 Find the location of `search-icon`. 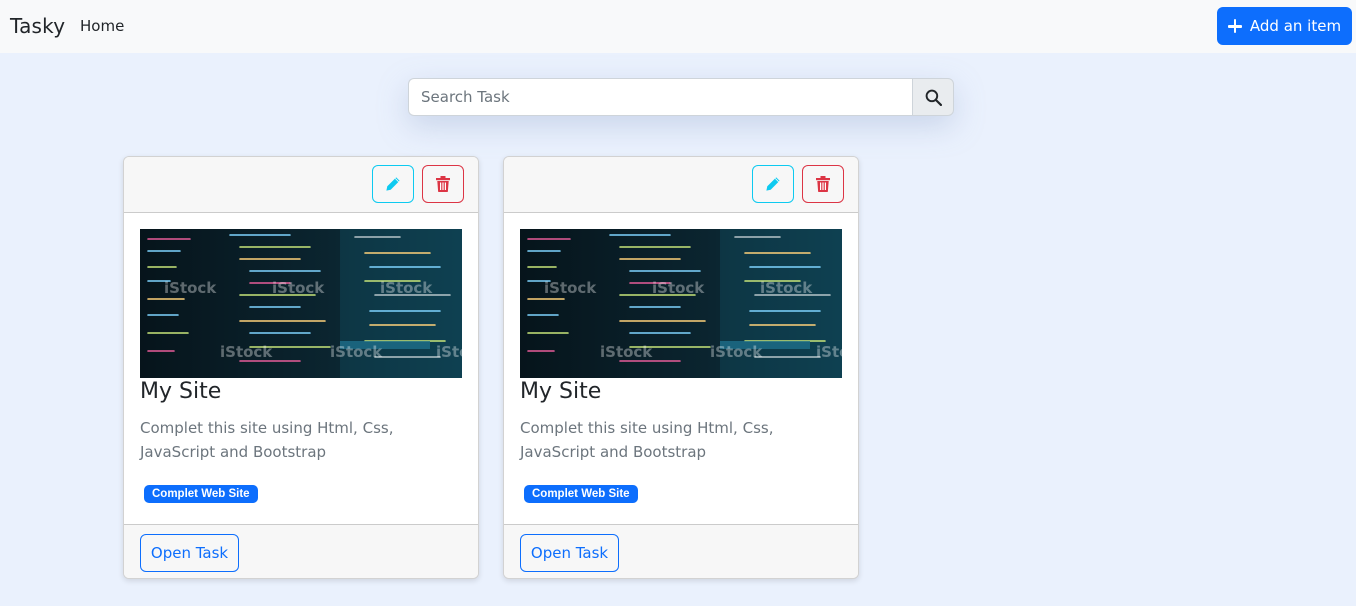

search-icon is located at coordinates (933, 97).